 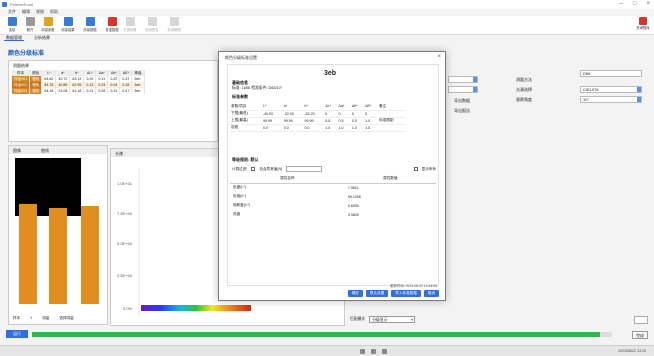 I want to click on tab-analysis: 分析结果, so click(x=42, y=38).